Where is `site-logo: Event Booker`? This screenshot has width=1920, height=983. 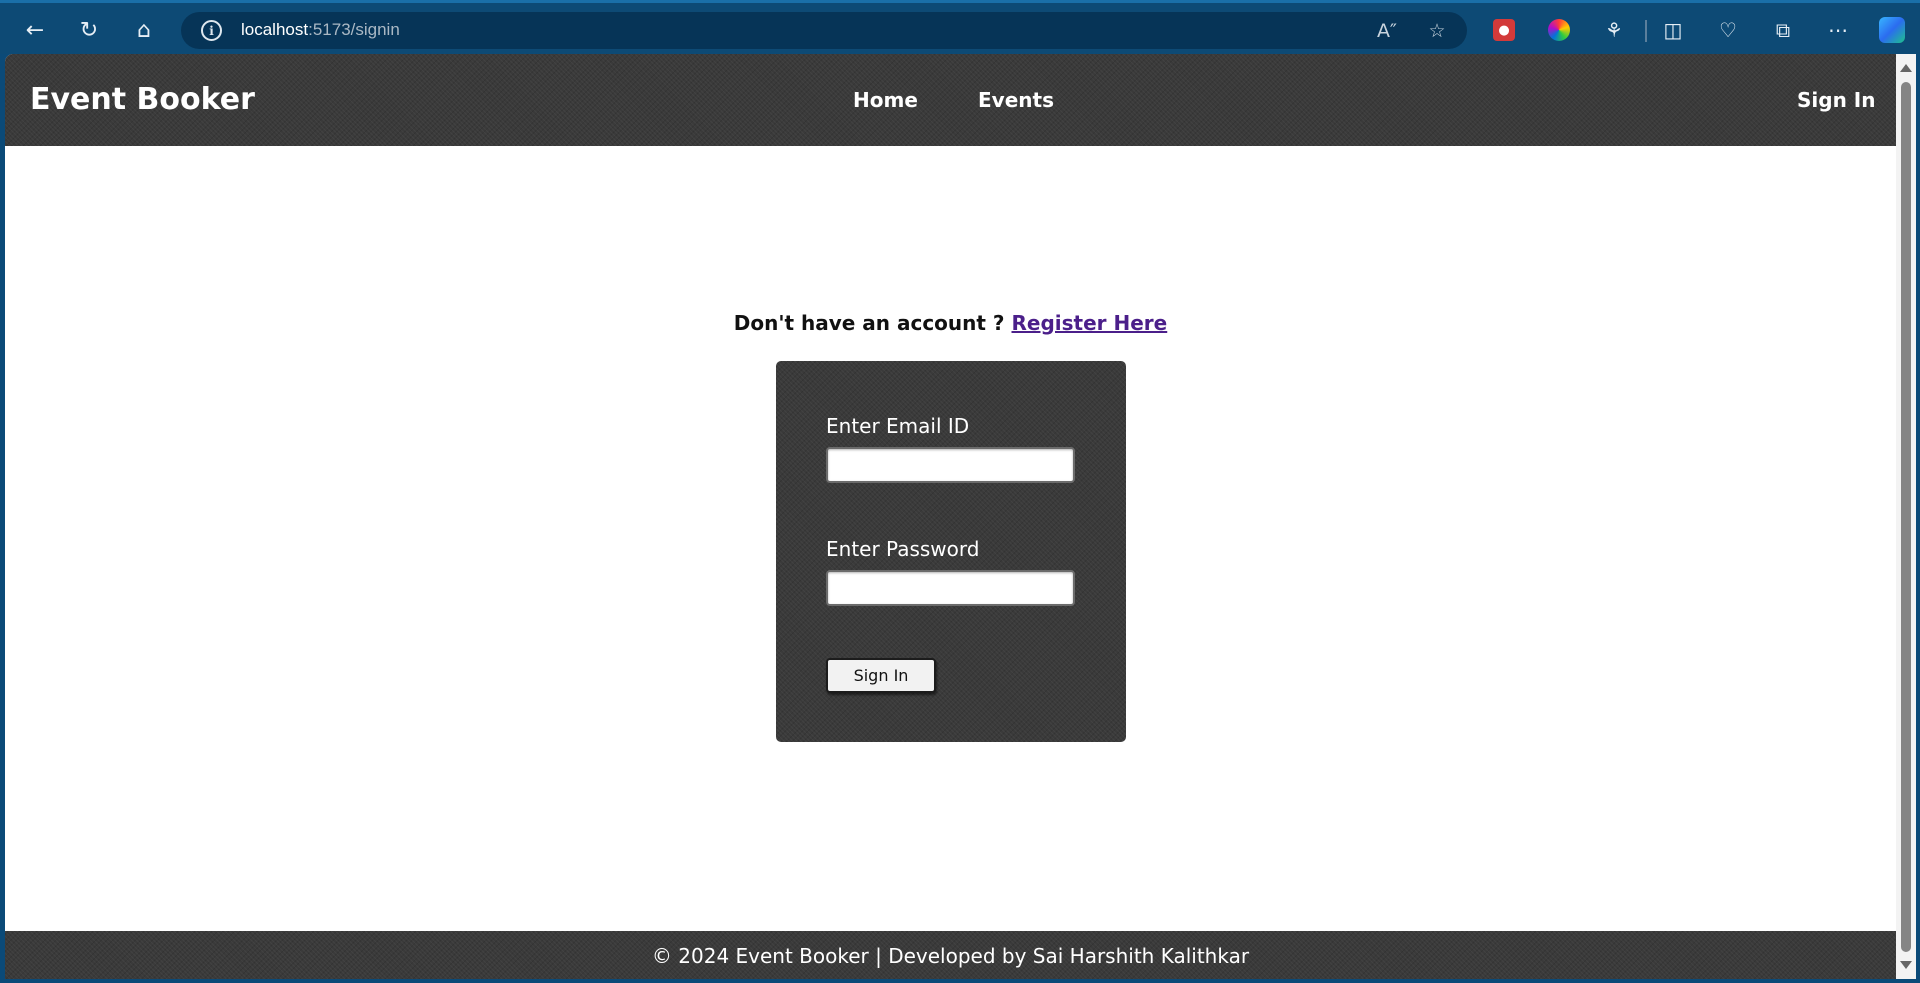 site-logo: Event Booker is located at coordinates (142, 99).